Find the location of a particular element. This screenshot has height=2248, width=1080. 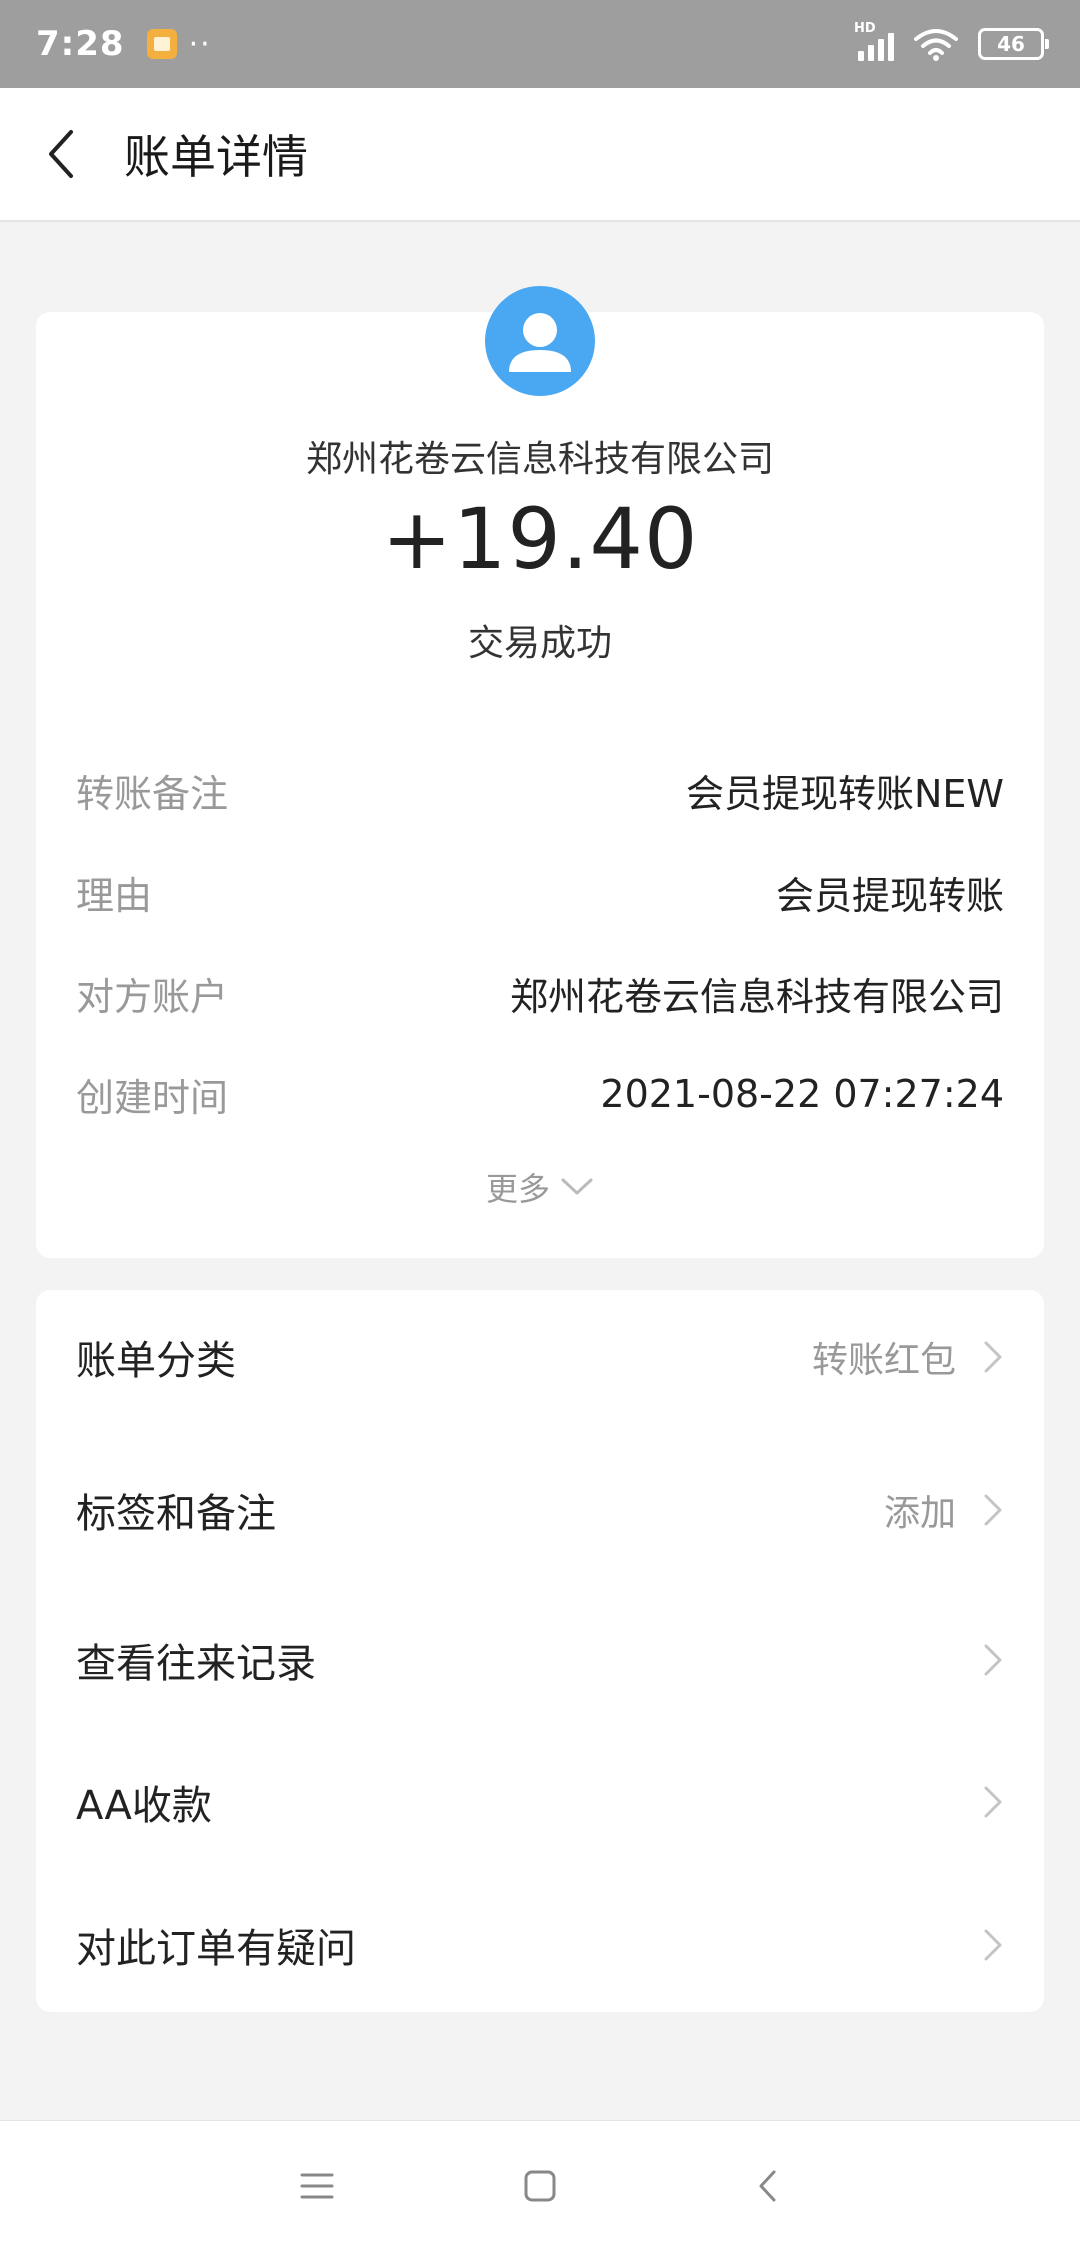

more-button: 更多 is located at coordinates (540, 1187).